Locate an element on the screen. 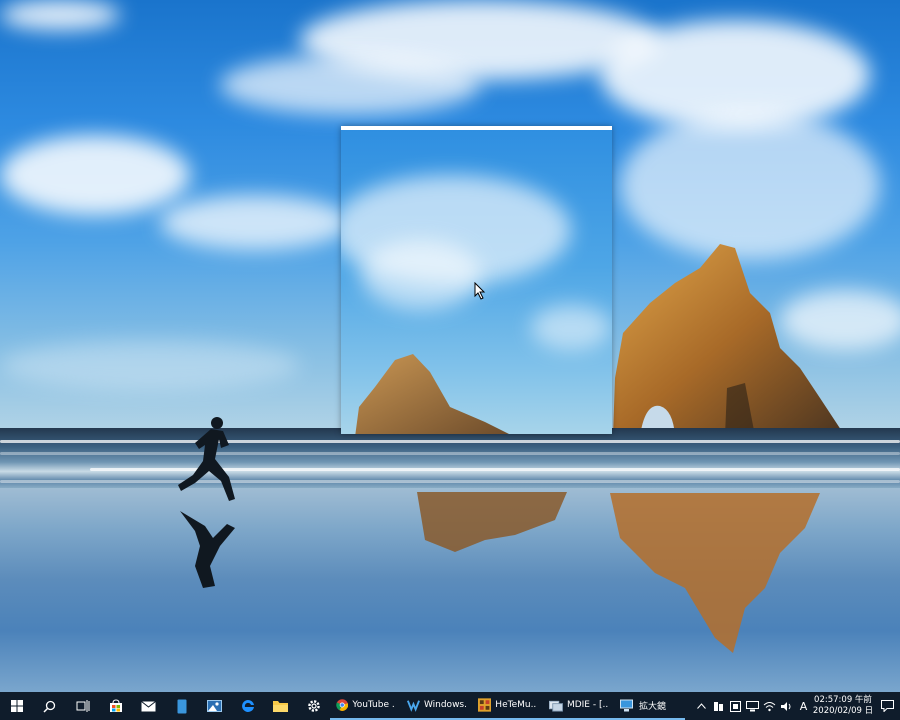 This screenshot has height=720, width=900. ime-mode-label: A is located at coordinates (803, 706).